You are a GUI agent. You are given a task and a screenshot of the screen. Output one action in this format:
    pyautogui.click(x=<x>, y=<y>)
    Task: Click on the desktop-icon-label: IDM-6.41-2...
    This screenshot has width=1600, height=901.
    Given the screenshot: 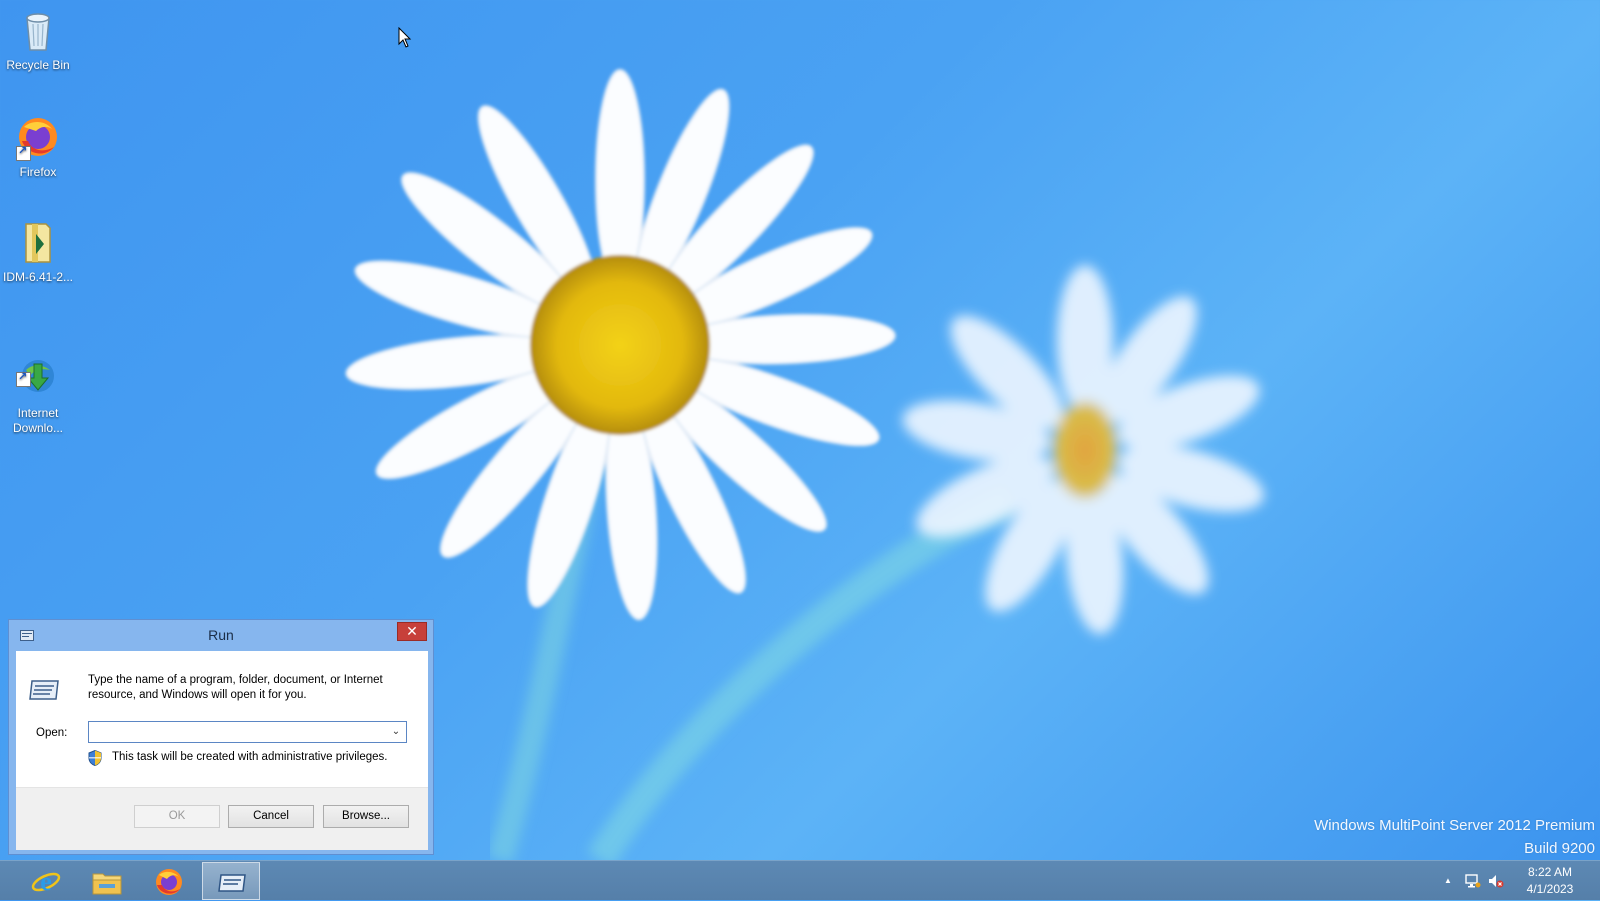 What is the action you would take?
    pyautogui.click(x=38, y=277)
    